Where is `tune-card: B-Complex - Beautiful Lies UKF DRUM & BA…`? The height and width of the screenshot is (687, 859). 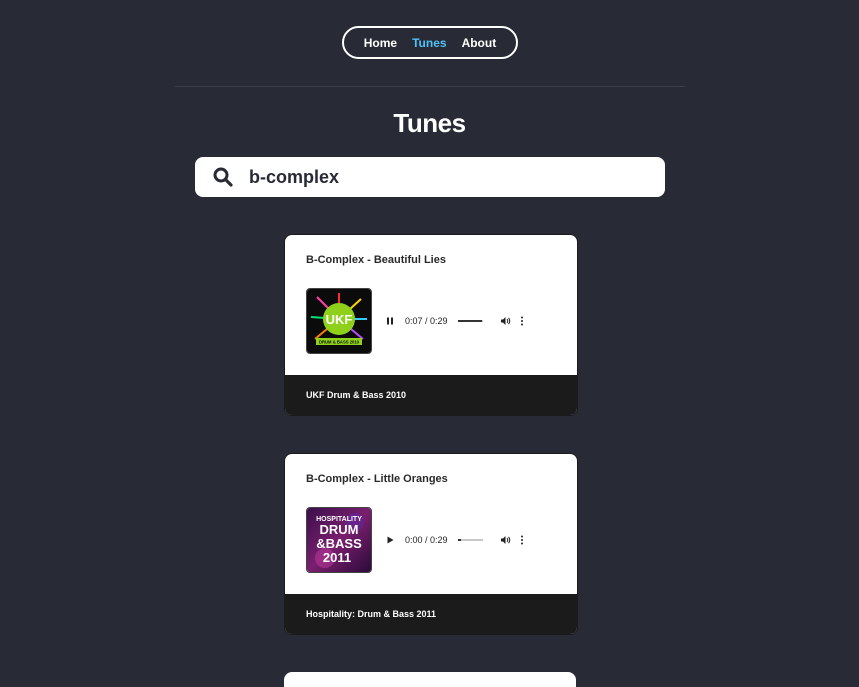
tune-card: B-Complex - Beautiful Lies UKF DRUM & BA… is located at coordinates (431, 325).